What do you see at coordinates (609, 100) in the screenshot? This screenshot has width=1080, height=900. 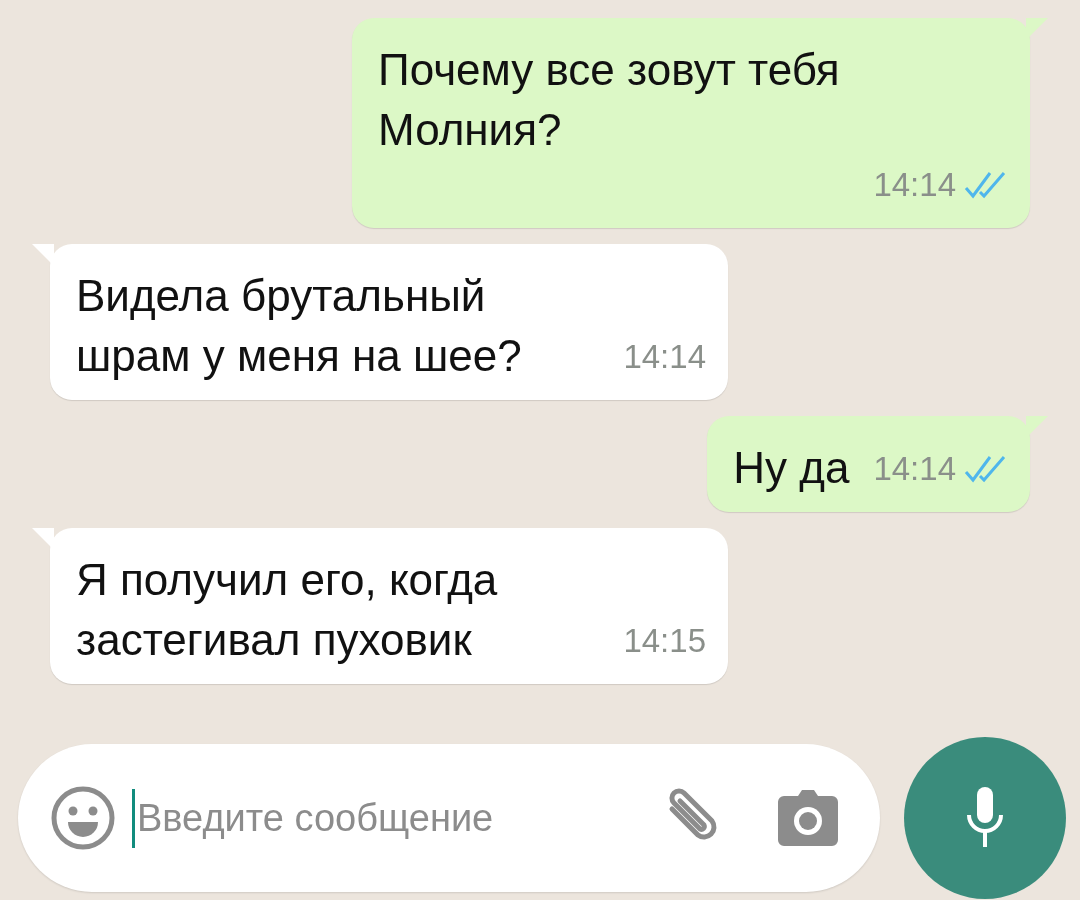 I see `message-text: Почему все зовут тебя Молния?` at bounding box center [609, 100].